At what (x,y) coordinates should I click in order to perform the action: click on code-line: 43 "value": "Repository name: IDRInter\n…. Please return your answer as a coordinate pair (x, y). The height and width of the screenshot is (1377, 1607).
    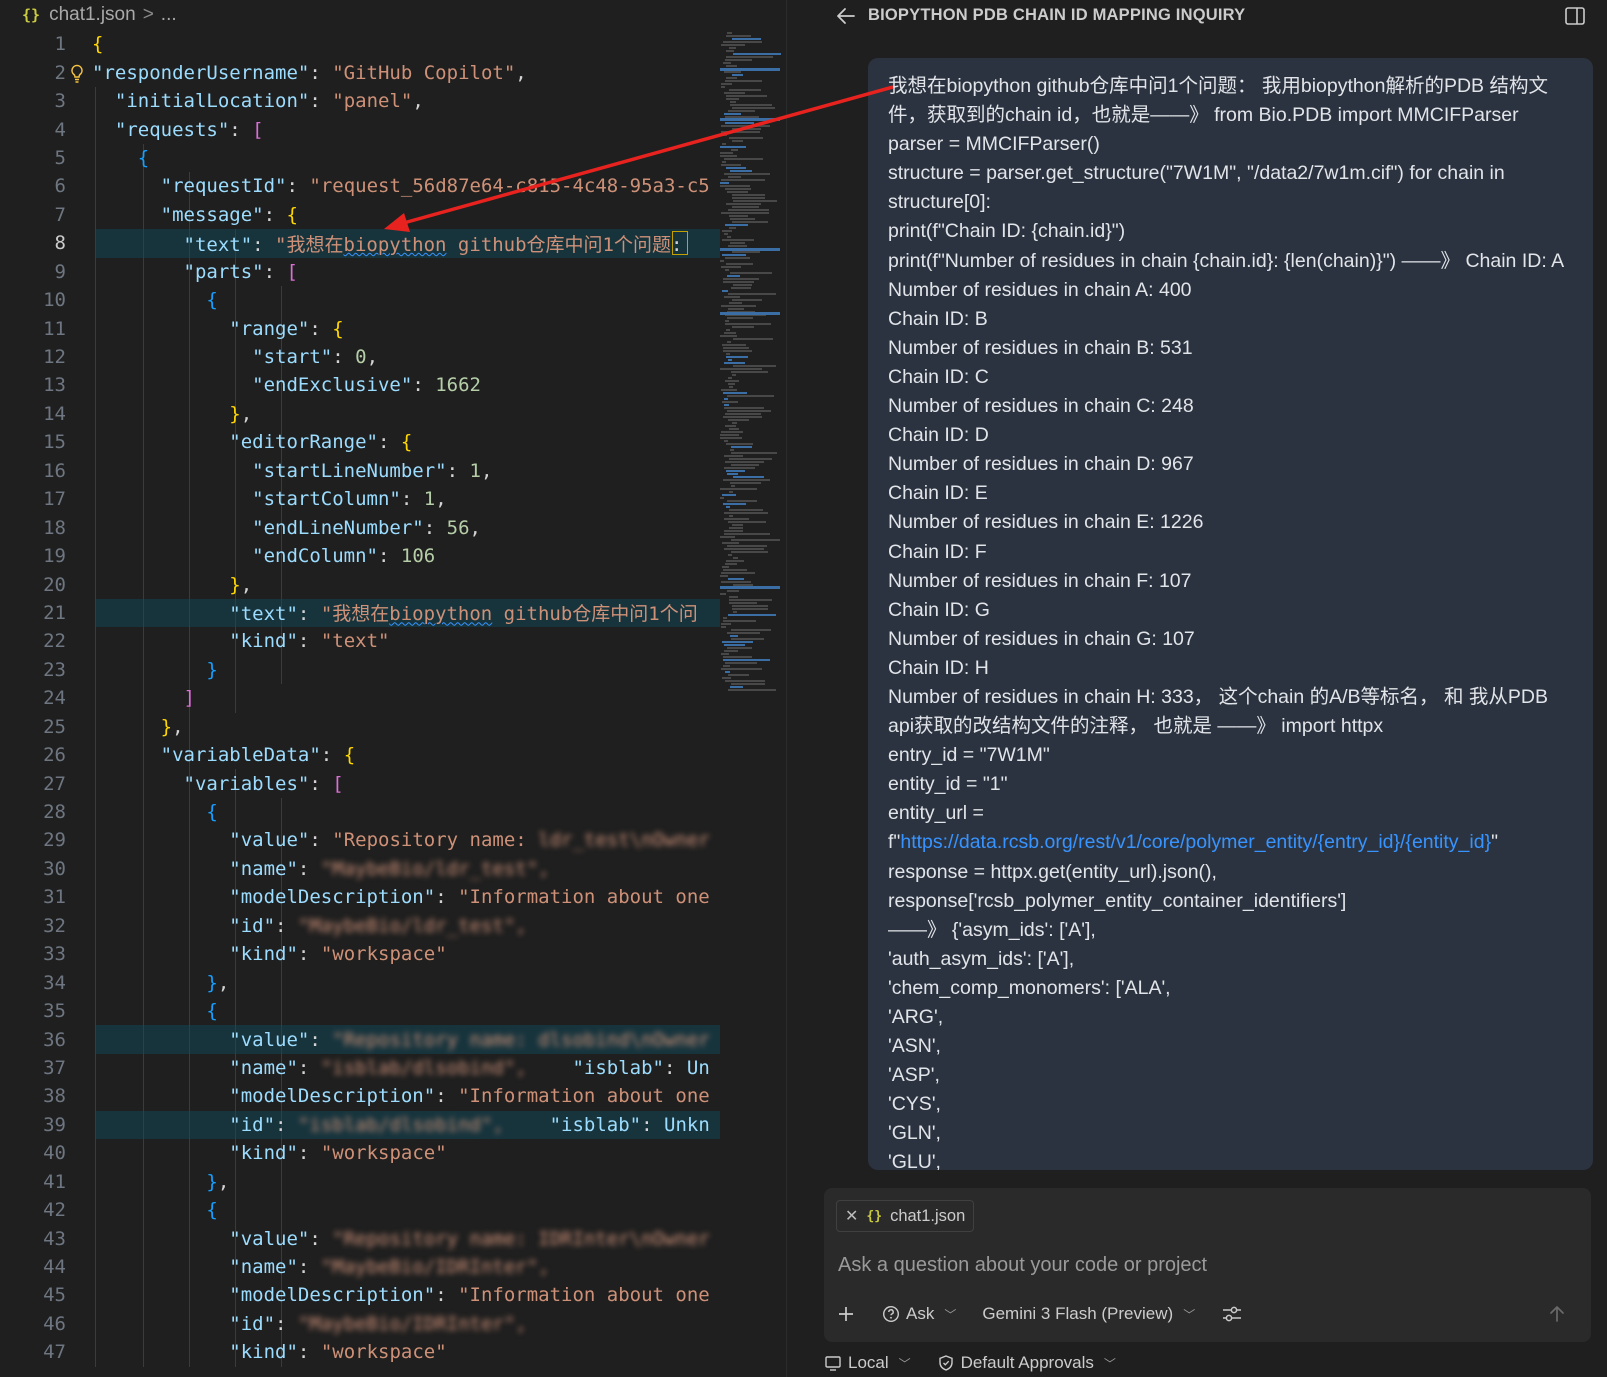
    Looking at the image, I should click on (360, 1238).